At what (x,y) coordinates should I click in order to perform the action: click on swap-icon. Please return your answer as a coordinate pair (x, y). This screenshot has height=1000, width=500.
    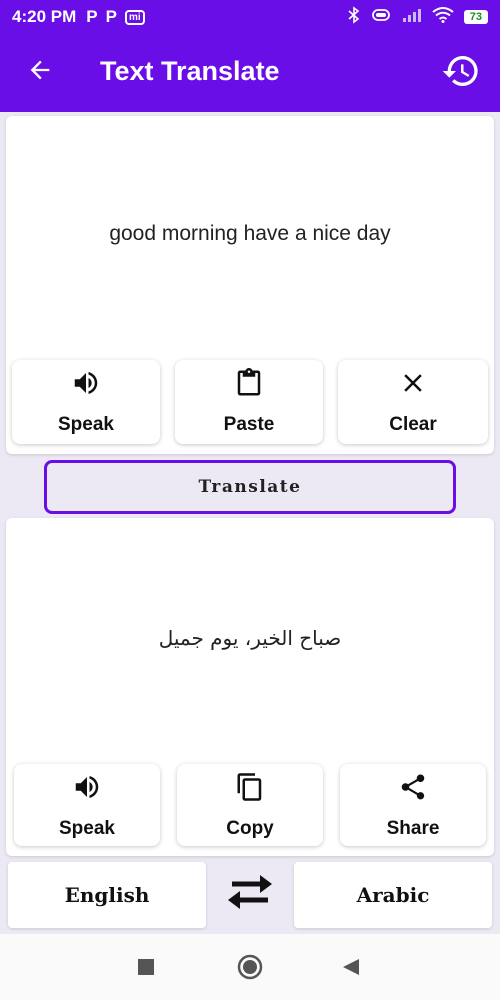
    Looking at the image, I should click on (250, 894).